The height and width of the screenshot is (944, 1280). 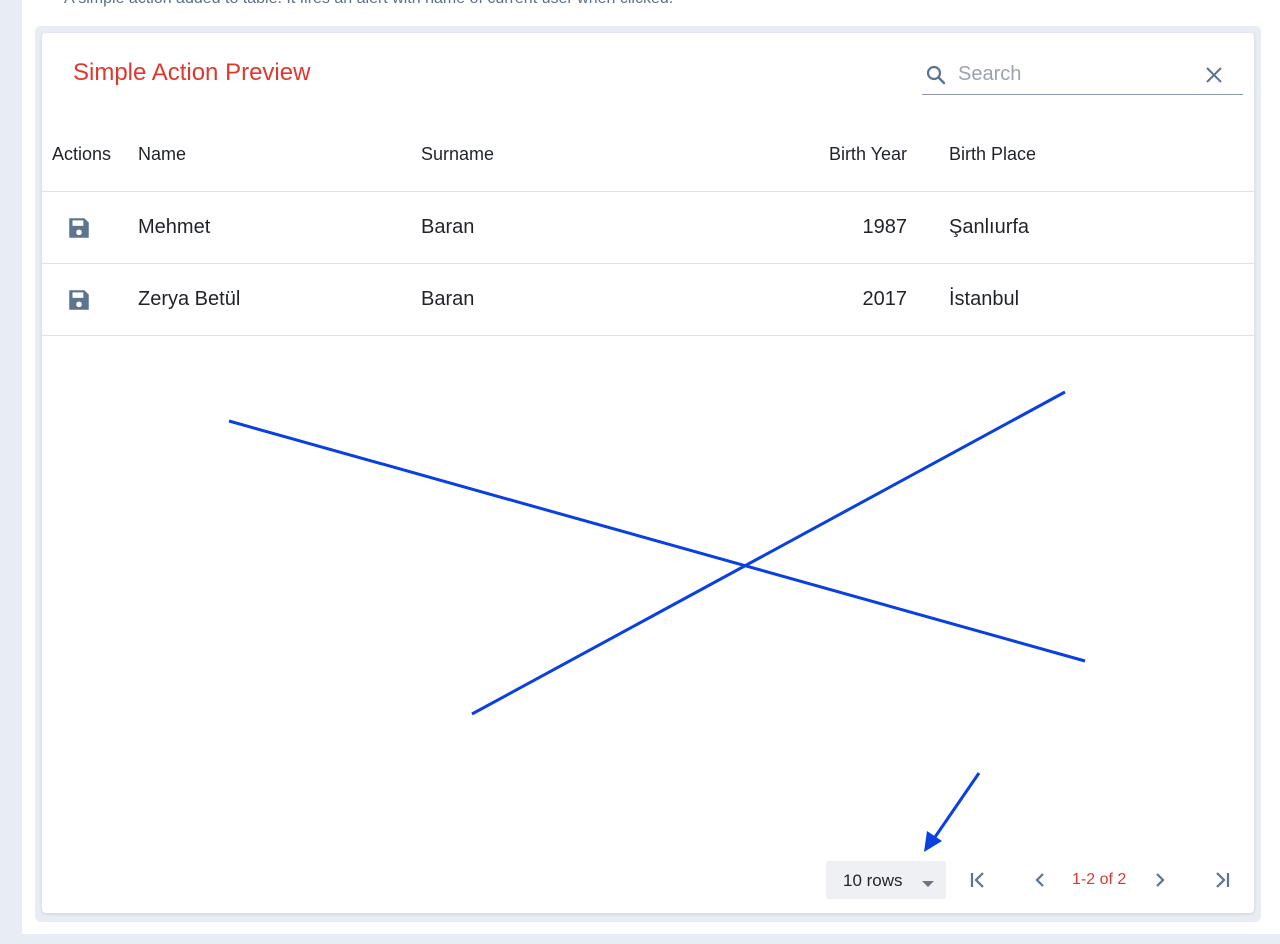 What do you see at coordinates (826, 155) in the screenshot?
I see `header-birth-year: Birth Year` at bounding box center [826, 155].